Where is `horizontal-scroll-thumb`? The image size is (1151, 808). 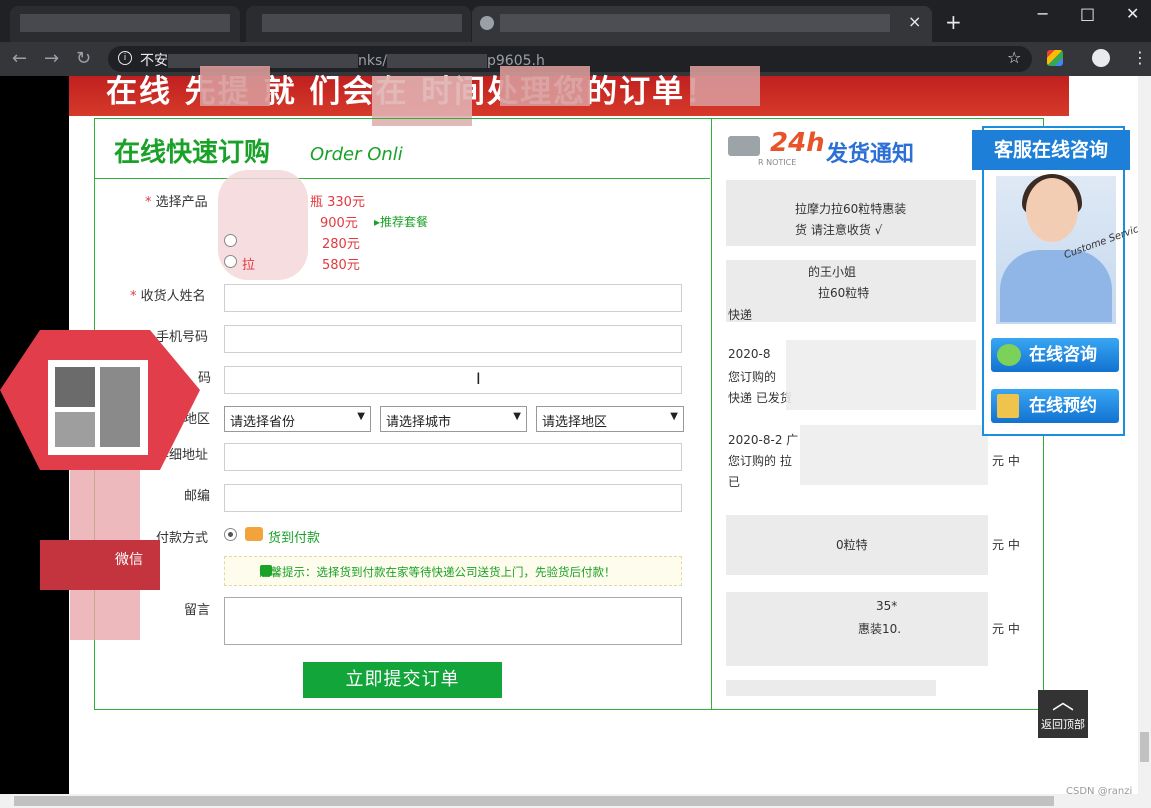 horizontal-scroll-thumb is located at coordinates (534, 801).